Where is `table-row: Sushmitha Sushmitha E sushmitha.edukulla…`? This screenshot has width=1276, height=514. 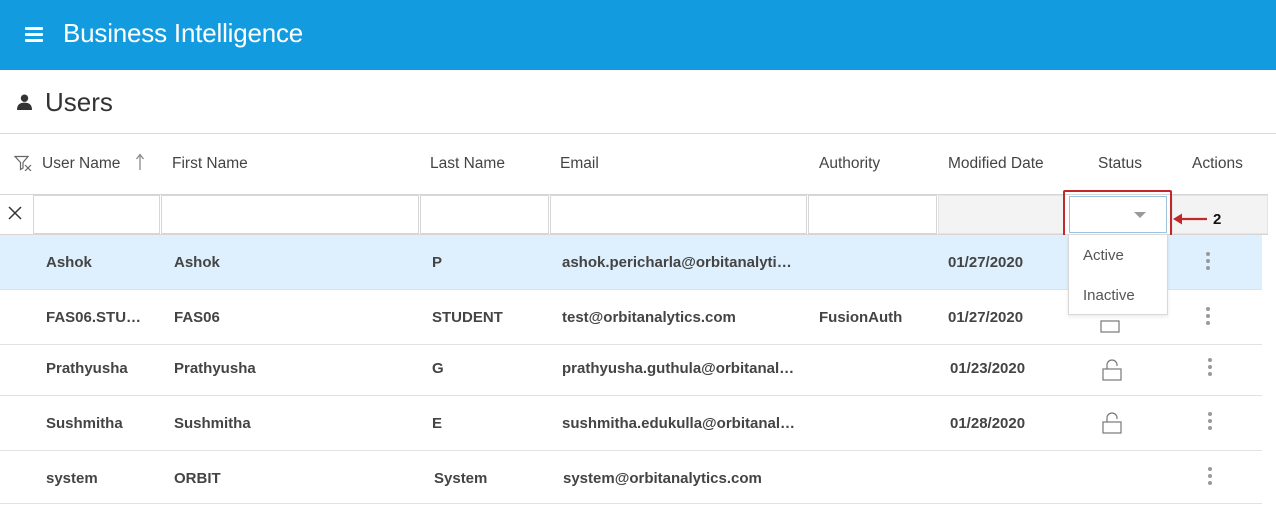
table-row: Sushmitha Sushmitha E sushmitha.edukulla… is located at coordinates (631, 423).